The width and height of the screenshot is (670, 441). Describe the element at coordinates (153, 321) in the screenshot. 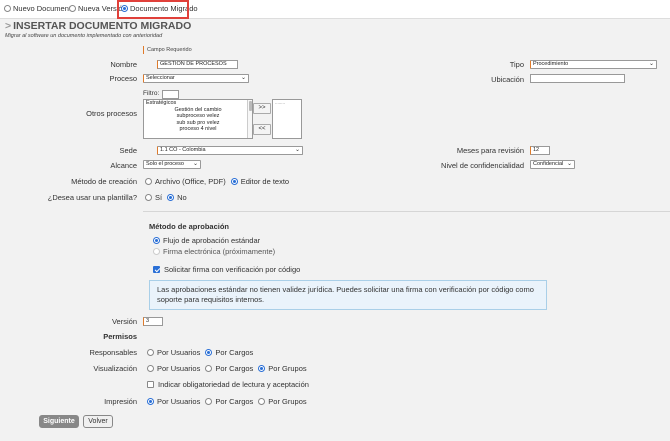

I see `version-input: 3` at that location.